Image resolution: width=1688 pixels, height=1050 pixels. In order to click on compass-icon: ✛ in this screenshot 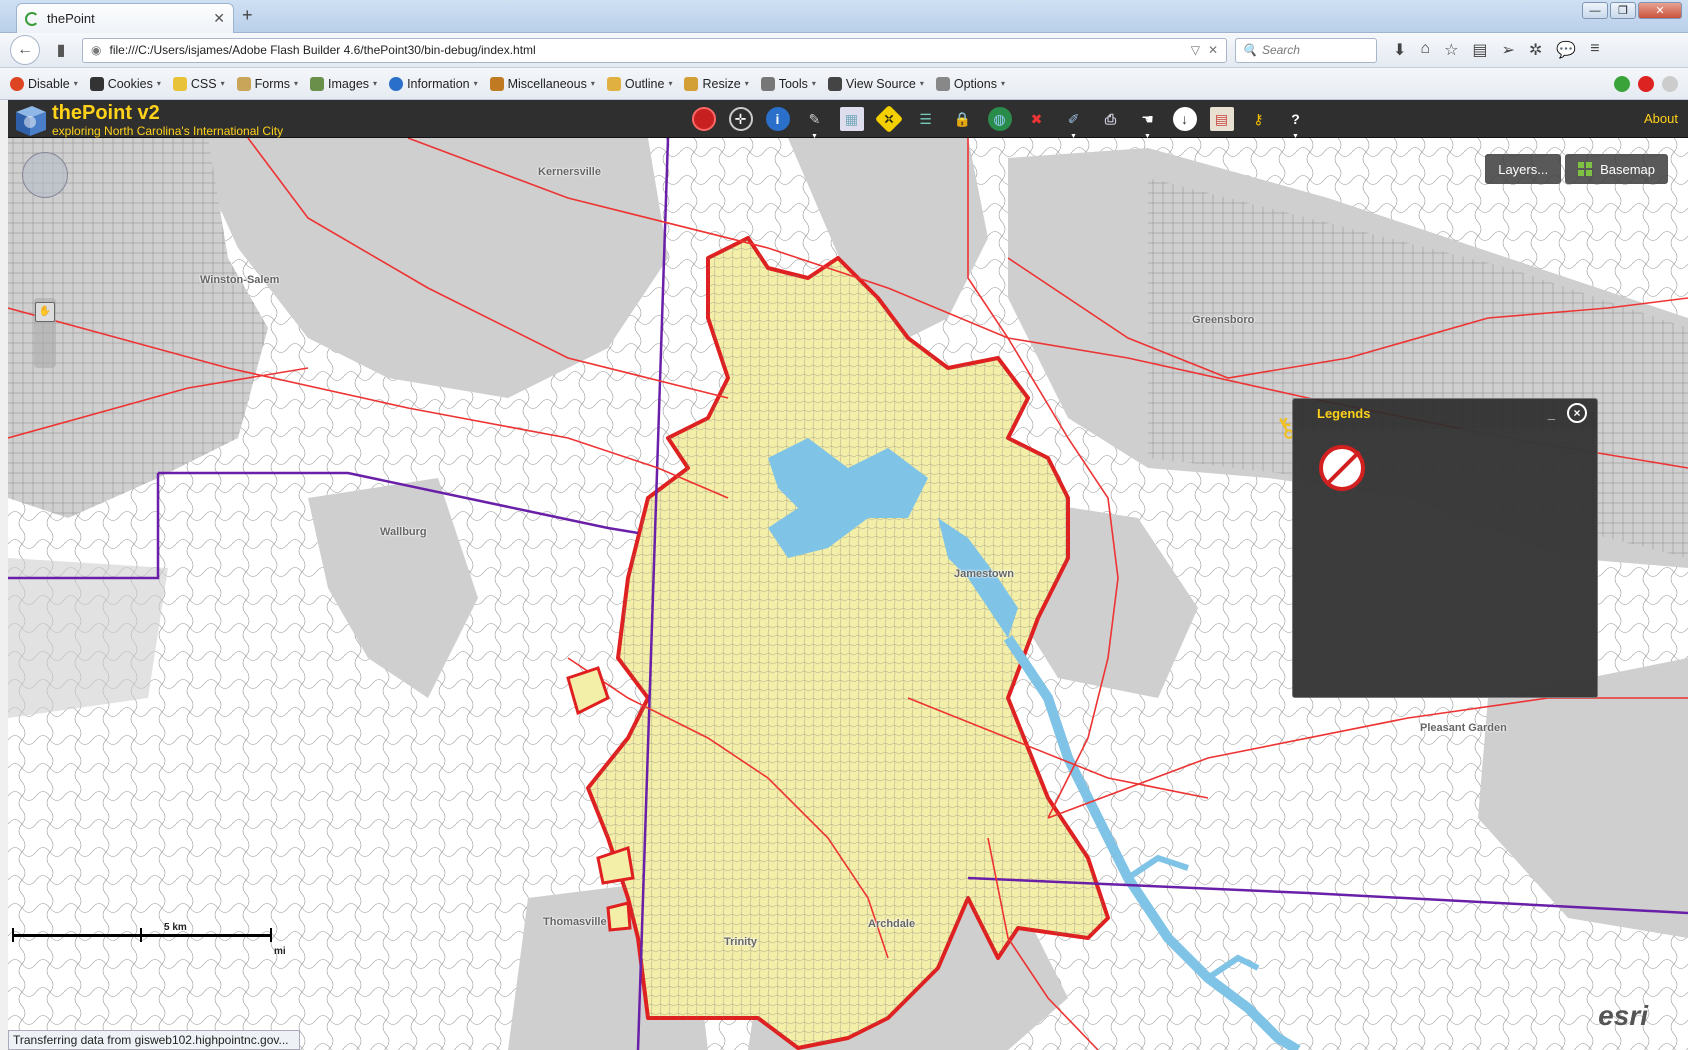, I will do `click(740, 119)`.